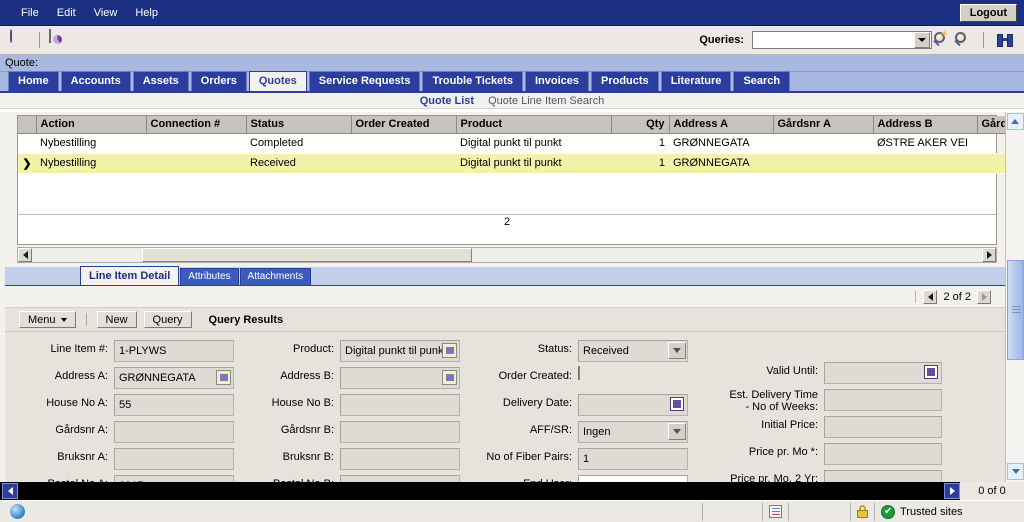 Image resolution: width=1024 pixels, height=522 pixels. I want to click on screen-tab-home: Home, so click(33, 81).